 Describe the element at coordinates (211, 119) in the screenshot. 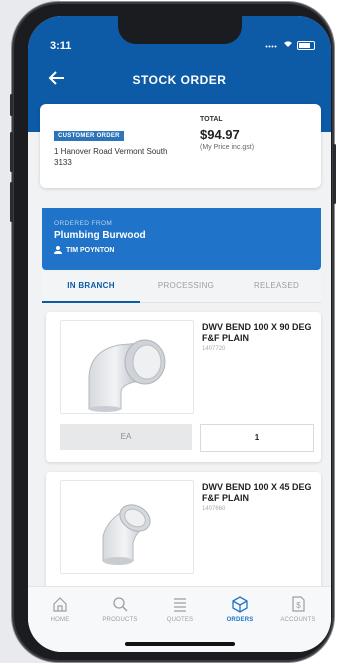

I see `total-label: TOTAL` at that location.